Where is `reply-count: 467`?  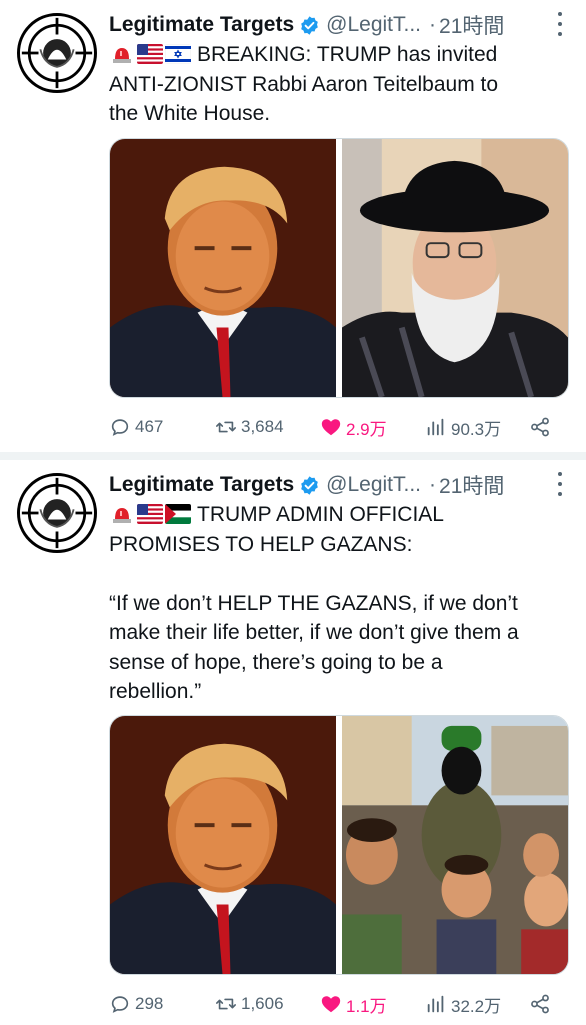 reply-count: 467 is located at coordinates (149, 426).